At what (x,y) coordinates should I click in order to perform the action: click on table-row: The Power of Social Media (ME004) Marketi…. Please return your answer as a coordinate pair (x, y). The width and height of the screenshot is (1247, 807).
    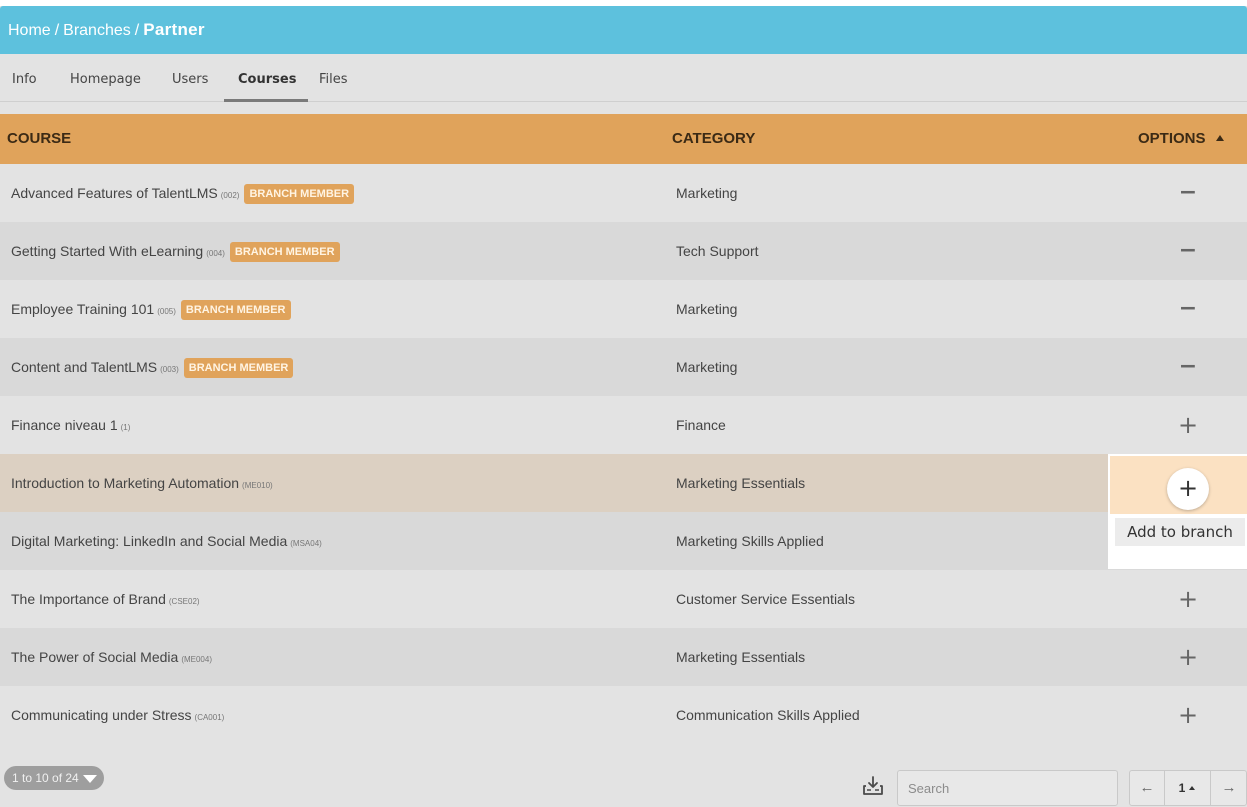
    Looking at the image, I should click on (623, 657).